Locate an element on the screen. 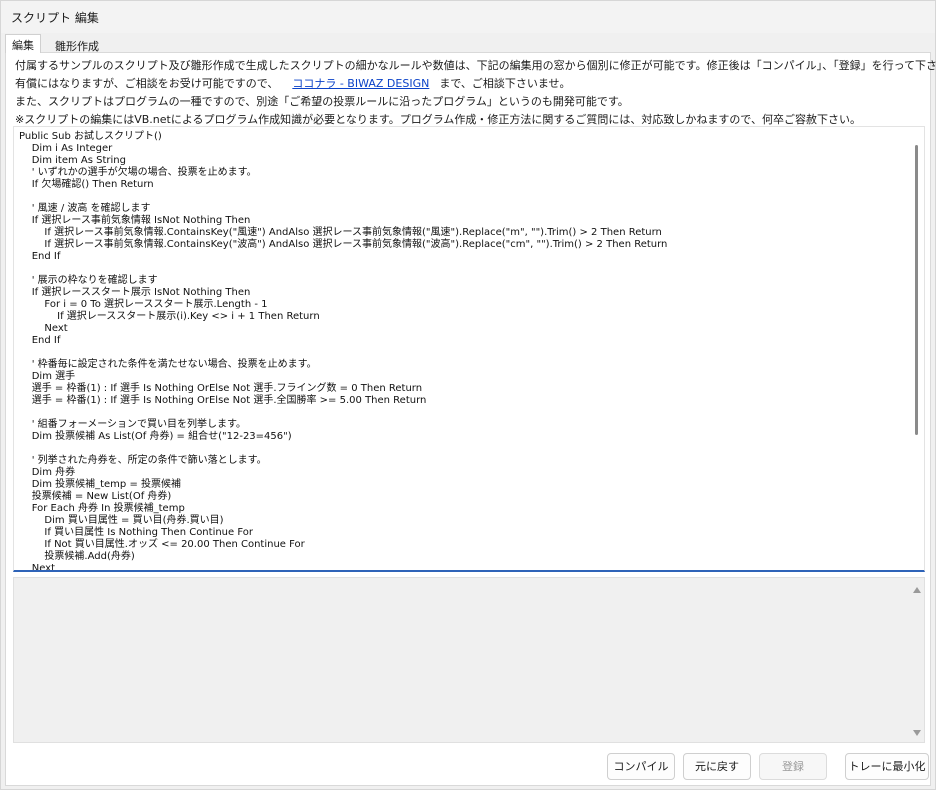 The width and height of the screenshot is (936, 790). minimize-to-tray-button: トレーに最小化 is located at coordinates (887, 766).